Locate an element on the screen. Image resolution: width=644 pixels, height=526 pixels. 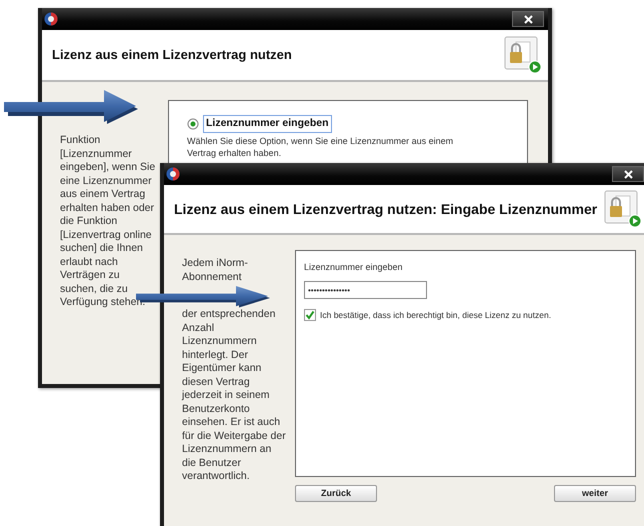
license-number-field: ••••••••••••••• is located at coordinates (365, 290).